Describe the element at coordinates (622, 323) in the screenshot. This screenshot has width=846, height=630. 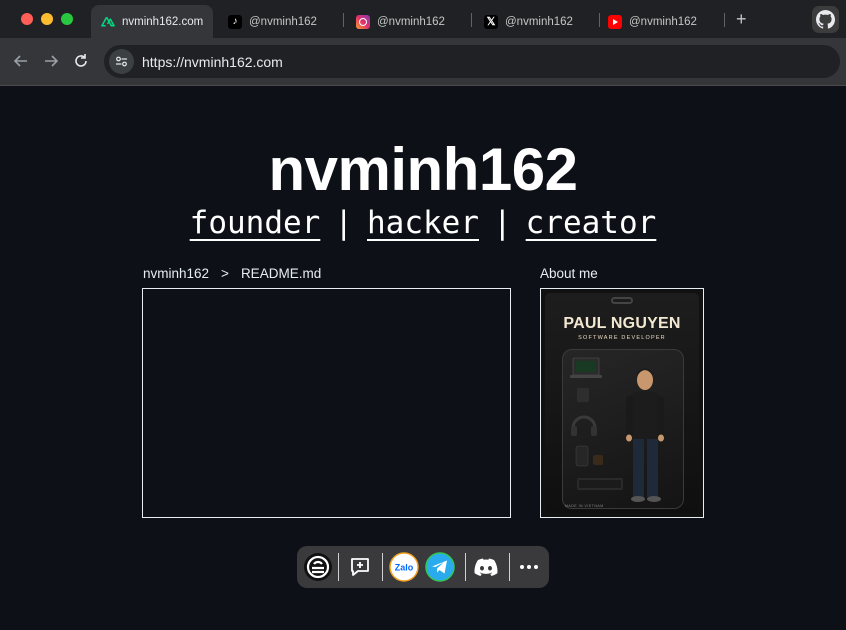
I see `figure-name: PAUL NGUYEN` at that location.